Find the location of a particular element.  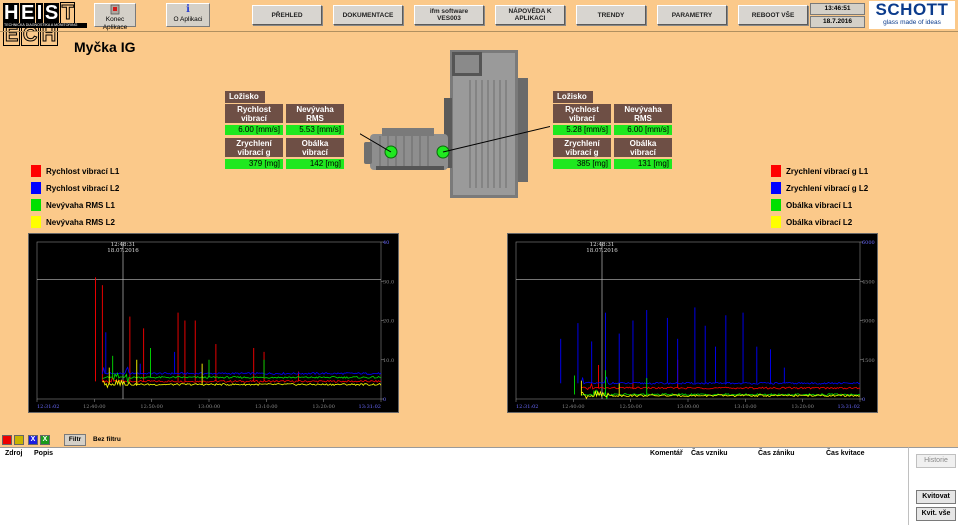

legend-item: Nevývaha RMS L1 is located at coordinates (106, 206).